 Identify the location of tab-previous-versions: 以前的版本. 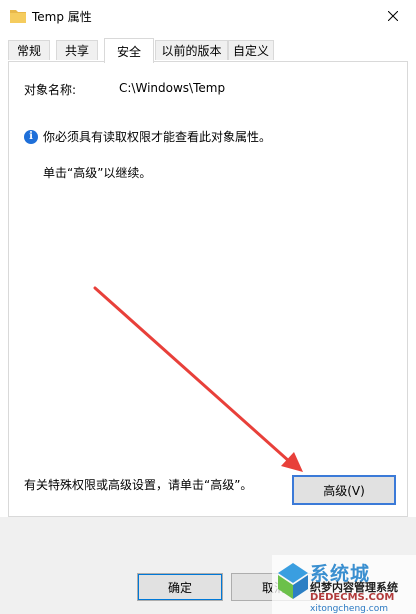
(191, 50).